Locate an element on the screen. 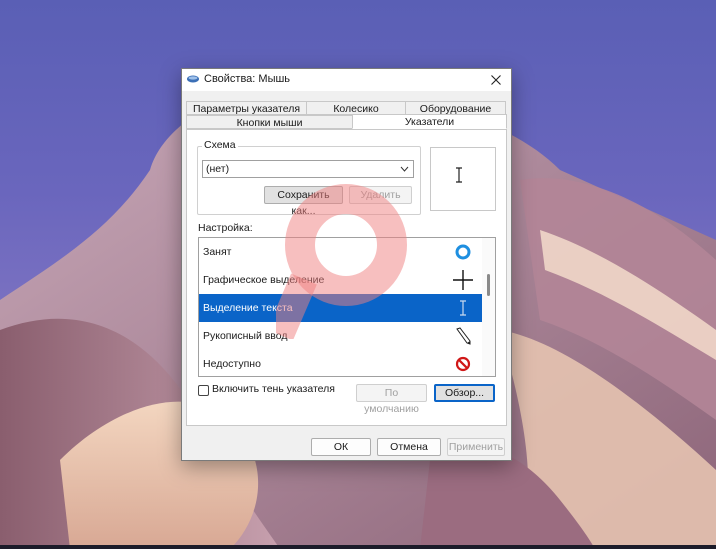 Image resolution: width=716 pixels, height=549 pixels. tab-pointers: Указатели is located at coordinates (429, 121).